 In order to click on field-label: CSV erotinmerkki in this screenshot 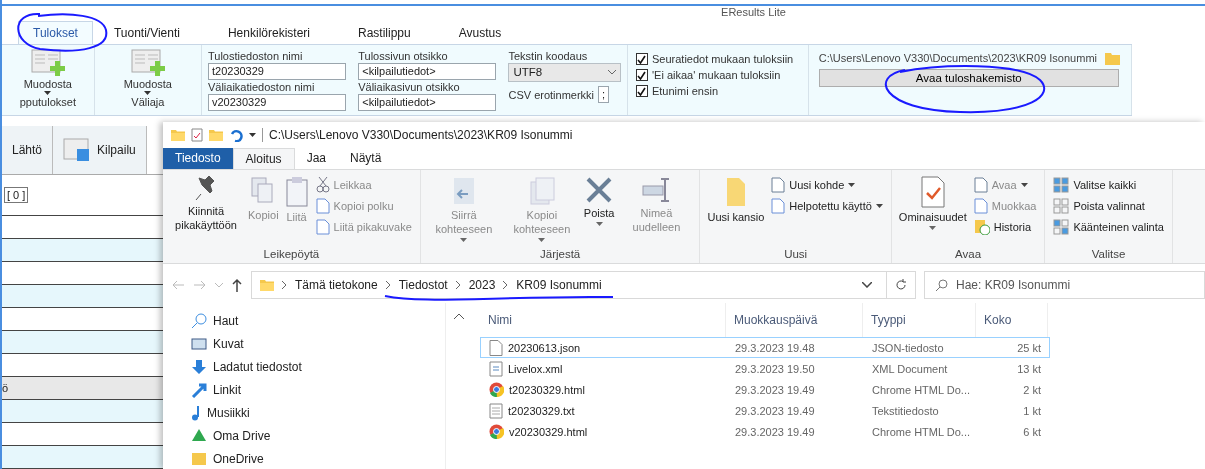, I will do `click(551, 94)`.